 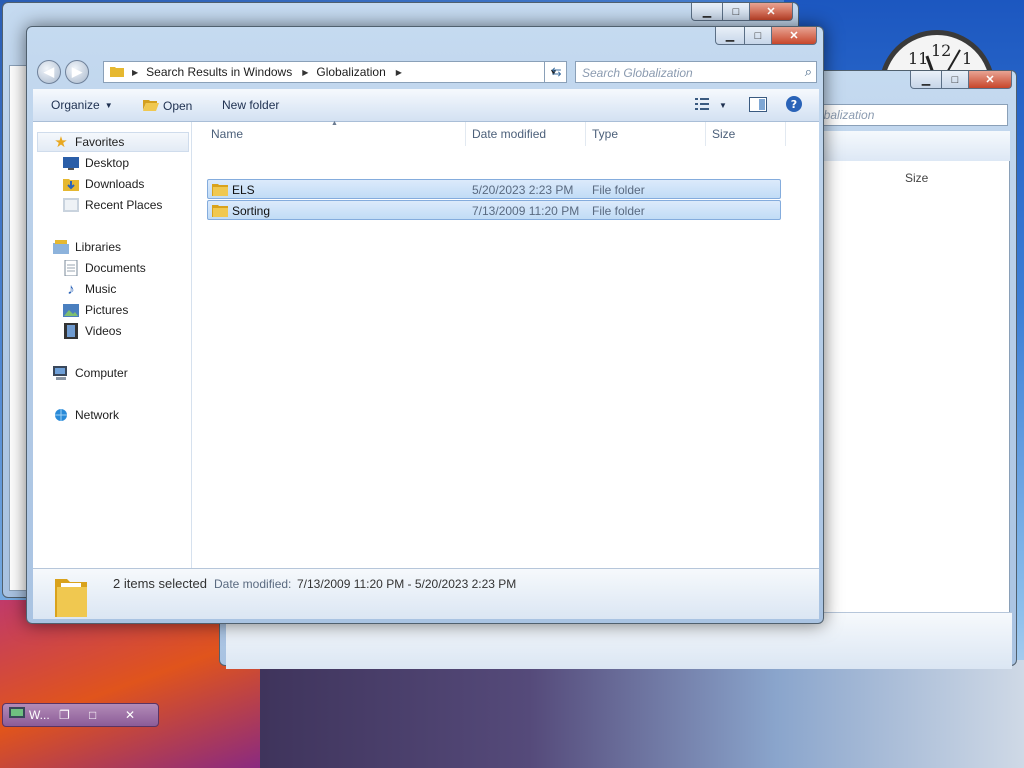 What do you see at coordinates (219, 72) in the screenshot?
I see `breadcrumb-search-results: Search Results in Windows` at bounding box center [219, 72].